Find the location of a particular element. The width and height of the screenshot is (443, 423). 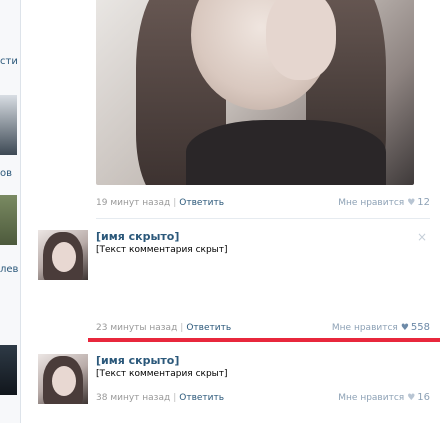

close-icon: × is located at coordinates (422, 237).